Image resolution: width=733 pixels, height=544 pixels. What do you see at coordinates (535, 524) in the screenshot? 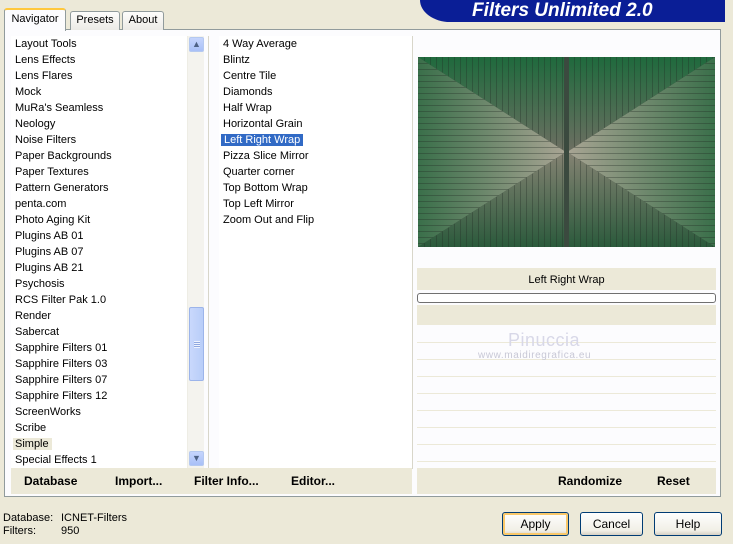
I see `apply-button: Apply` at bounding box center [535, 524].